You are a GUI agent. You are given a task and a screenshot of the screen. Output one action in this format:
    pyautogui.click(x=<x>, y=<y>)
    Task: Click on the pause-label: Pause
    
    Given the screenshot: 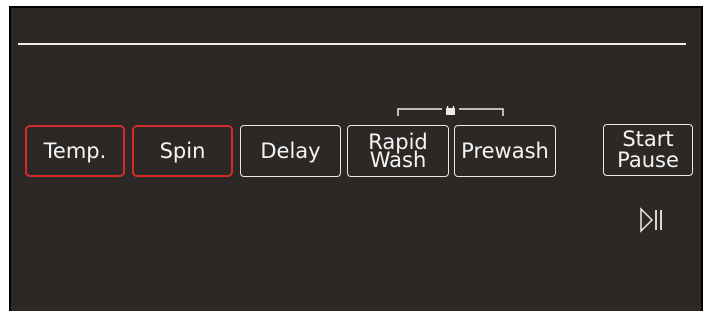 What is the action you would take?
    pyautogui.click(x=648, y=160)
    